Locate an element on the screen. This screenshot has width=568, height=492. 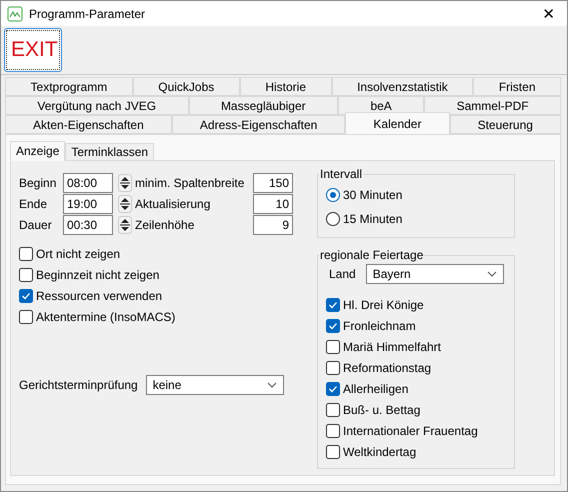
time-field: 19:00 is located at coordinates (88, 204).